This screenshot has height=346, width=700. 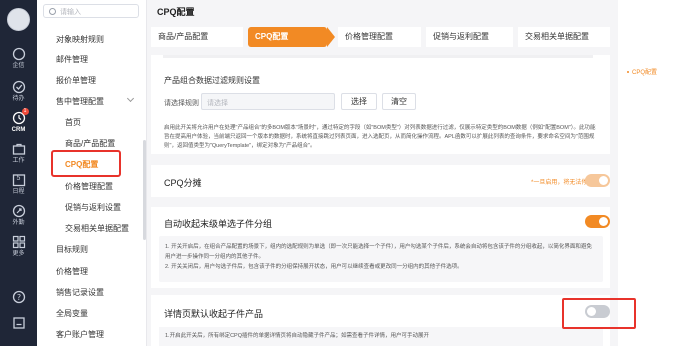 I want to click on briefcase-icon, so click(x=19, y=149).